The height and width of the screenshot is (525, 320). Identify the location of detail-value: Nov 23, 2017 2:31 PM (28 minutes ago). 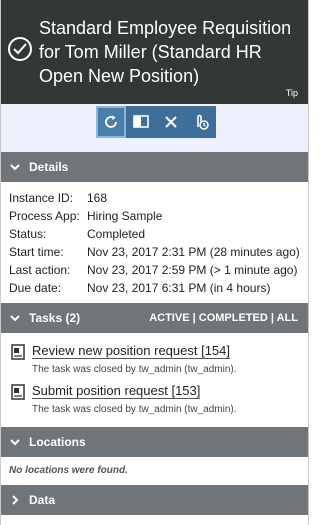
(193, 252).